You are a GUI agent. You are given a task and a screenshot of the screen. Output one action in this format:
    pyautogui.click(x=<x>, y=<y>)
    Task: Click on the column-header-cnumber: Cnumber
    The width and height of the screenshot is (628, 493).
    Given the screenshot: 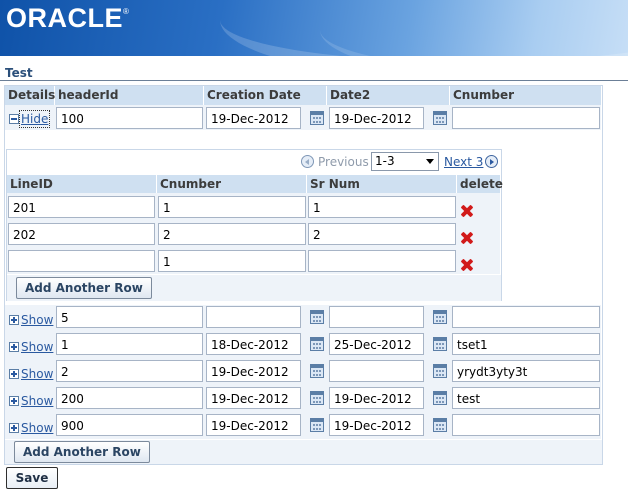 What is the action you would take?
    pyautogui.click(x=526, y=95)
    